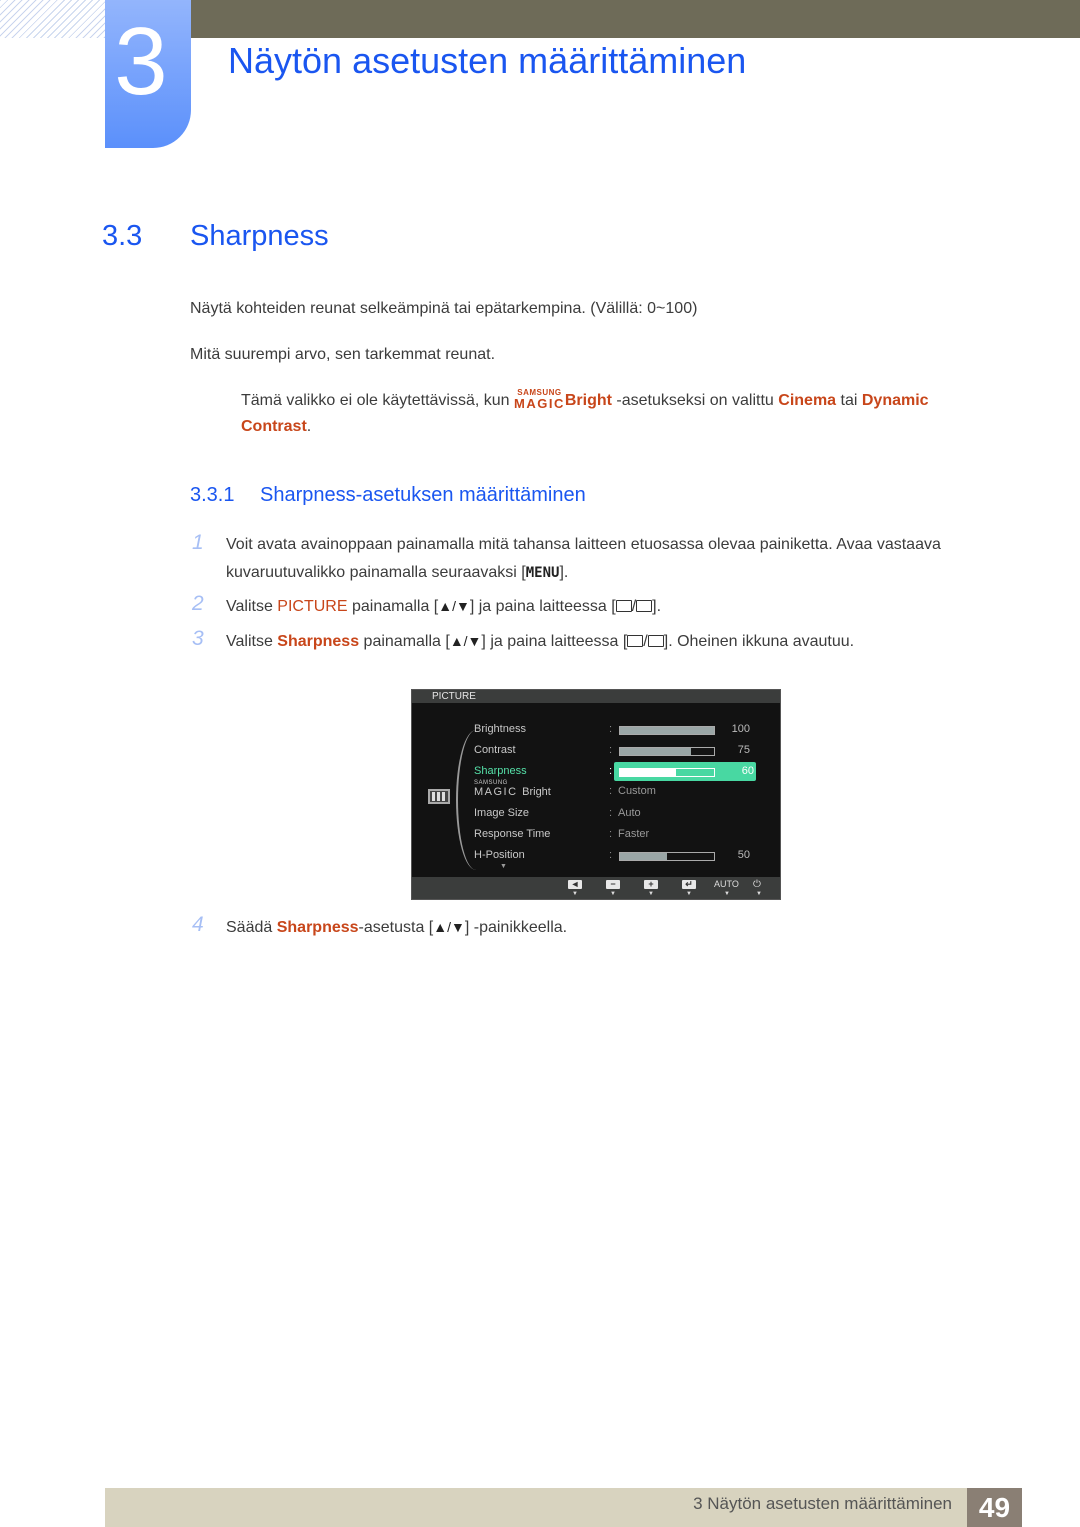 This screenshot has width=1080, height=1527. Describe the element at coordinates (759, 641) in the screenshot. I see `step-text: ]. Oheinen ikkuna avautuu.` at that location.